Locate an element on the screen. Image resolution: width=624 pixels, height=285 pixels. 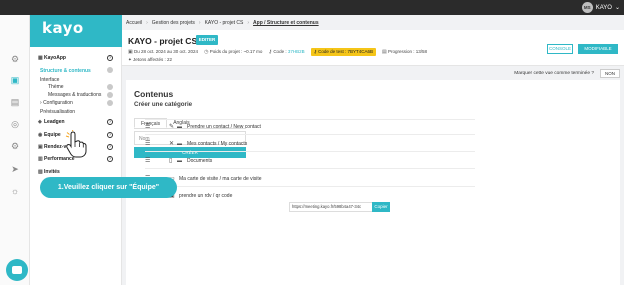
avatar: MS is located at coordinates (587, 7).